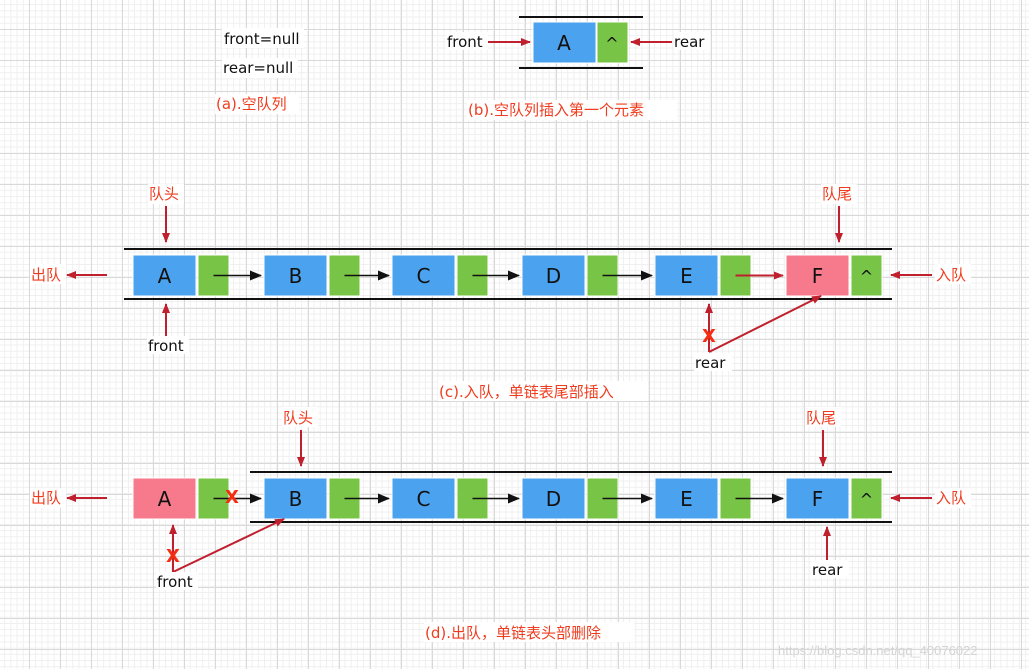 The height and width of the screenshot is (669, 1029). I want to click on caption-b: (b).空队列插入第一个元素, so click(556, 110).